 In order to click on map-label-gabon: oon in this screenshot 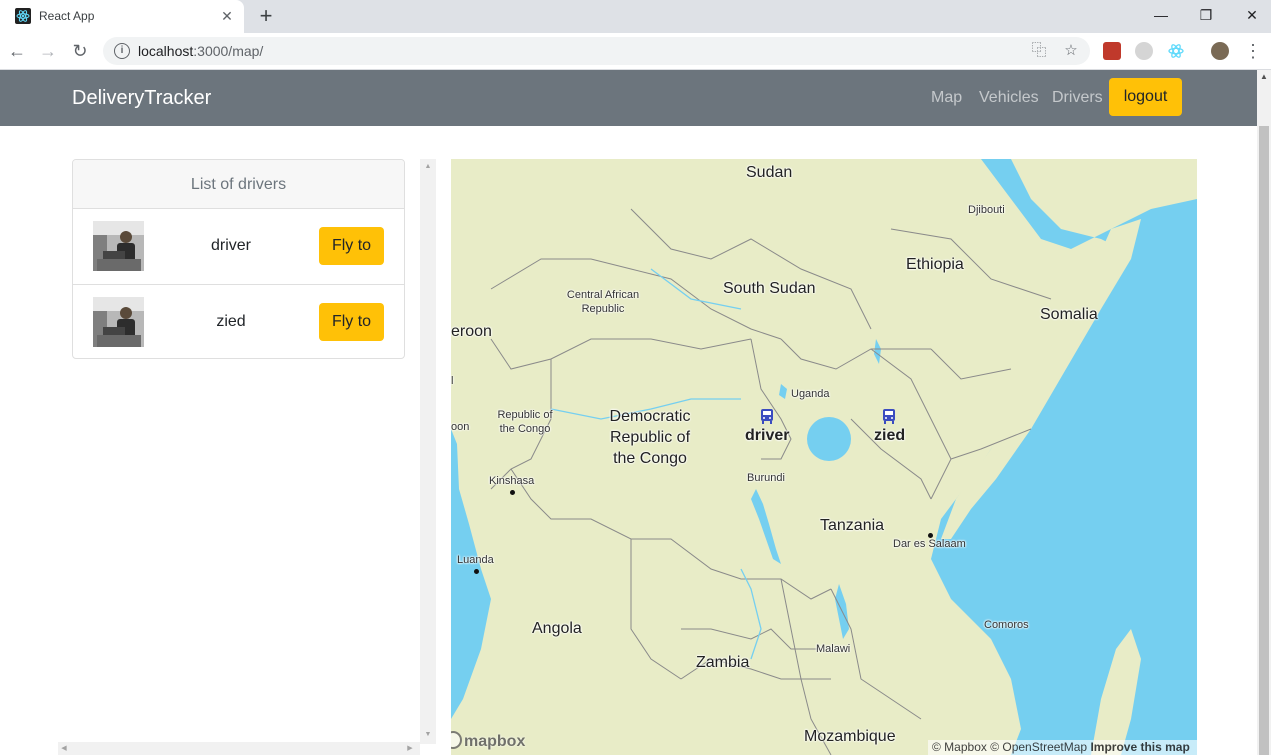, I will do `click(460, 427)`.